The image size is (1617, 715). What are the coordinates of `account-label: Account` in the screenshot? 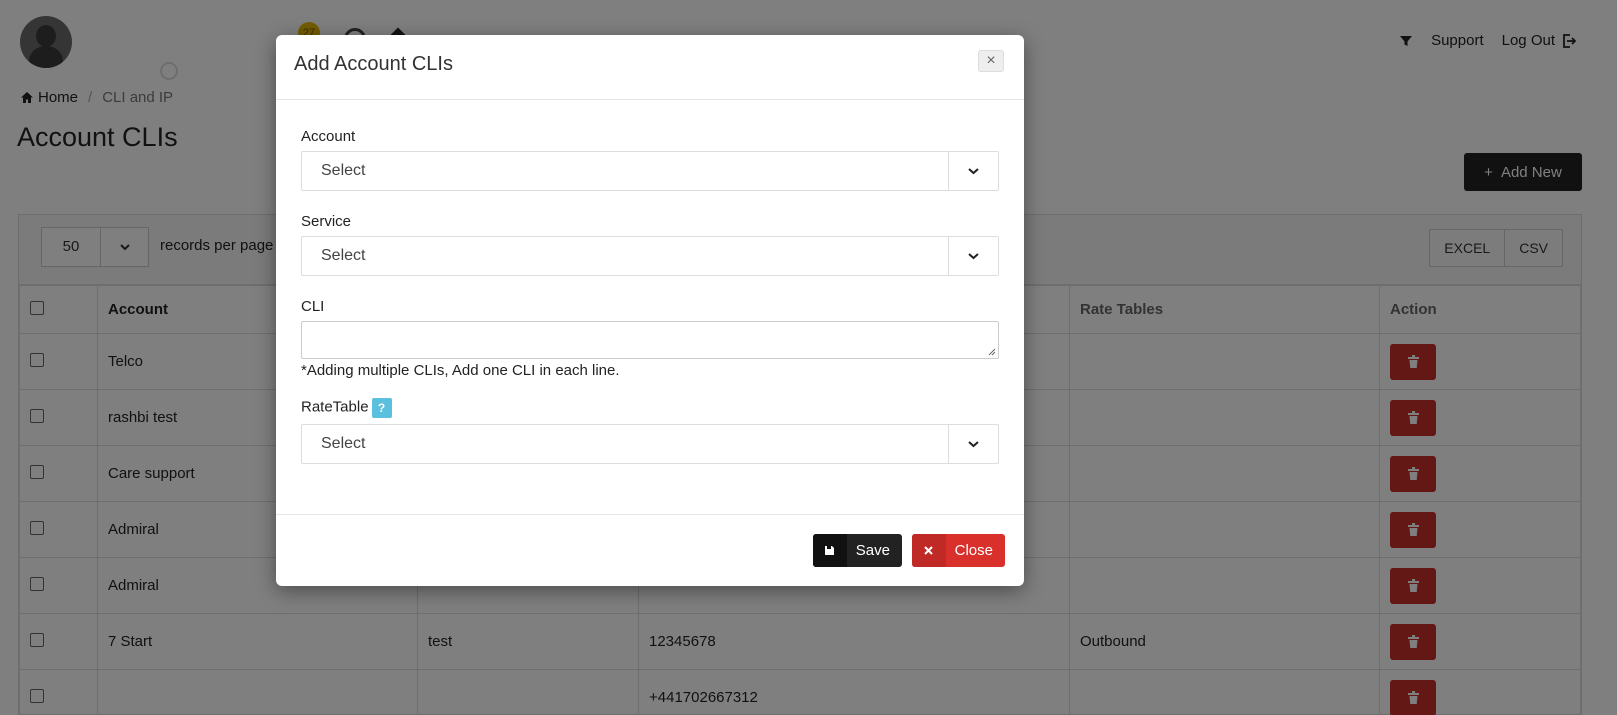 It's located at (328, 136).